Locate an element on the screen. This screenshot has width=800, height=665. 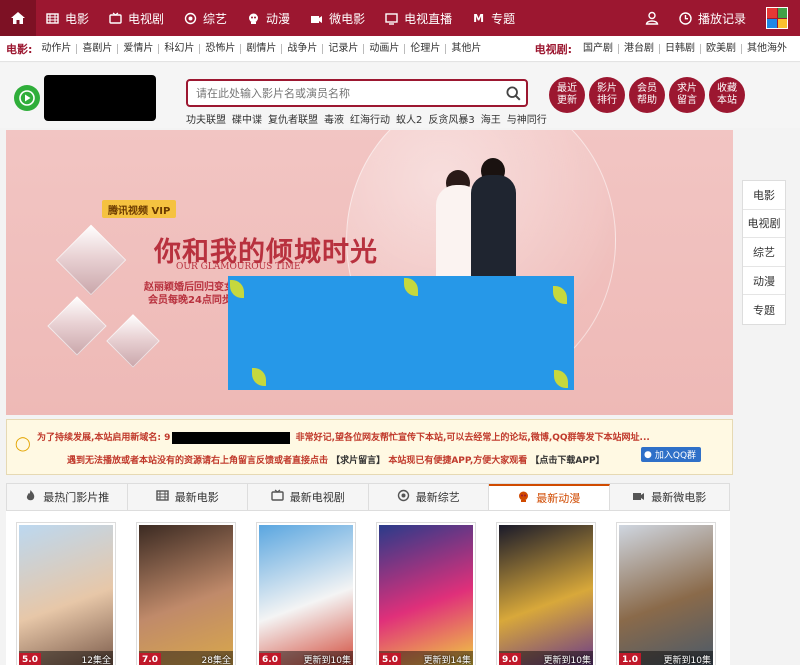
hot-search-words: 功夫联盟 碟中谍 复仇者联盟 毒液 红海行动 蚁人2 反贪风暴3 海王 与神同行 is located at coordinates (366, 118).